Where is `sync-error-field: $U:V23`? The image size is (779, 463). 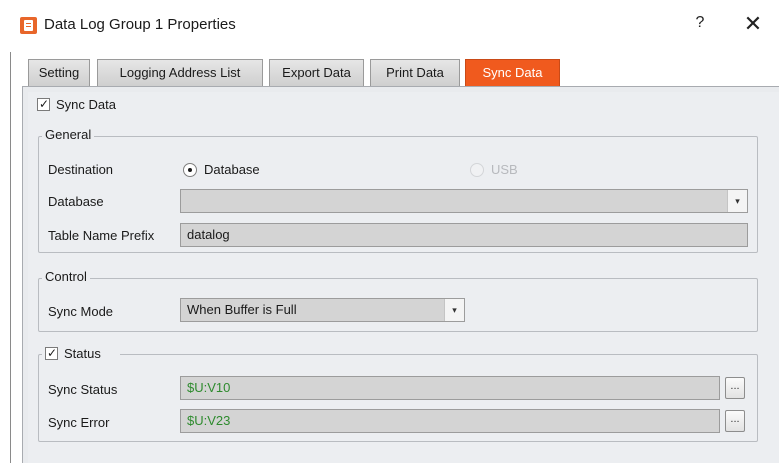
sync-error-field: $U:V23 is located at coordinates (450, 421).